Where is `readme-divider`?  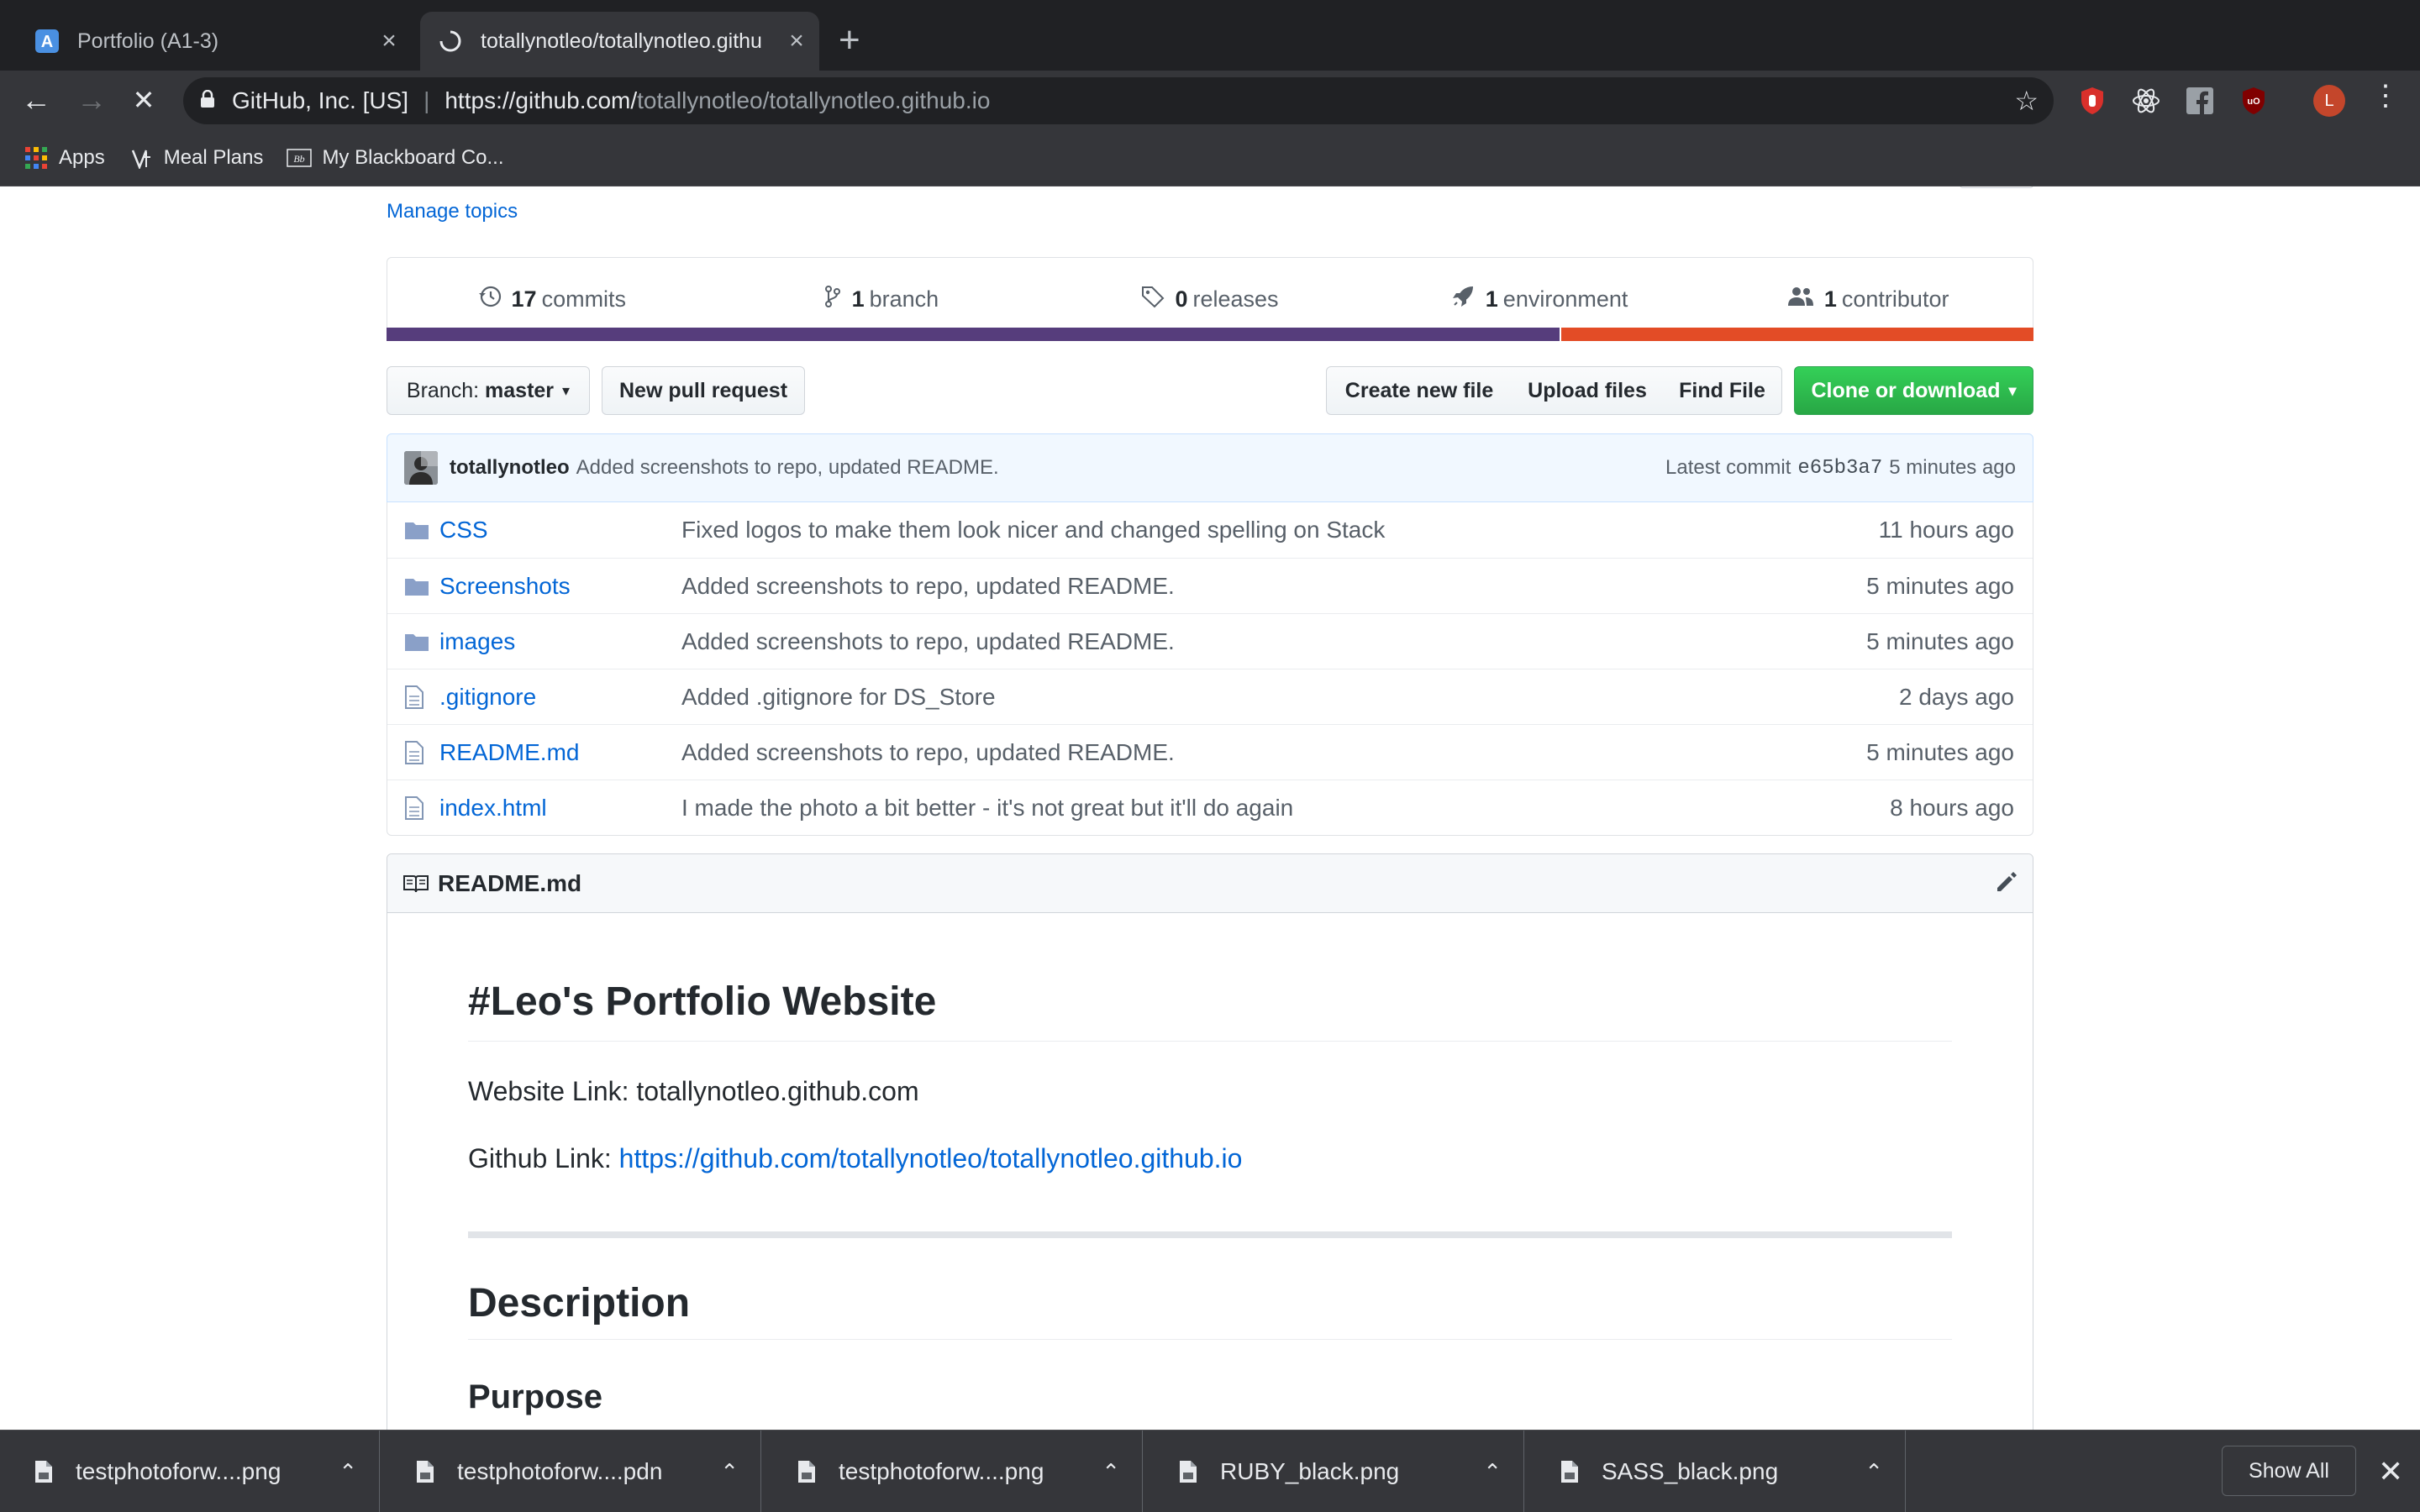 readme-divider is located at coordinates (1210, 1234).